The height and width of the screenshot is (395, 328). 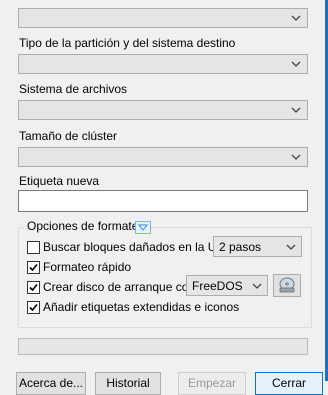 What do you see at coordinates (86, 226) in the screenshot?
I see `format-options-title: Opciones de formateo` at bounding box center [86, 226].